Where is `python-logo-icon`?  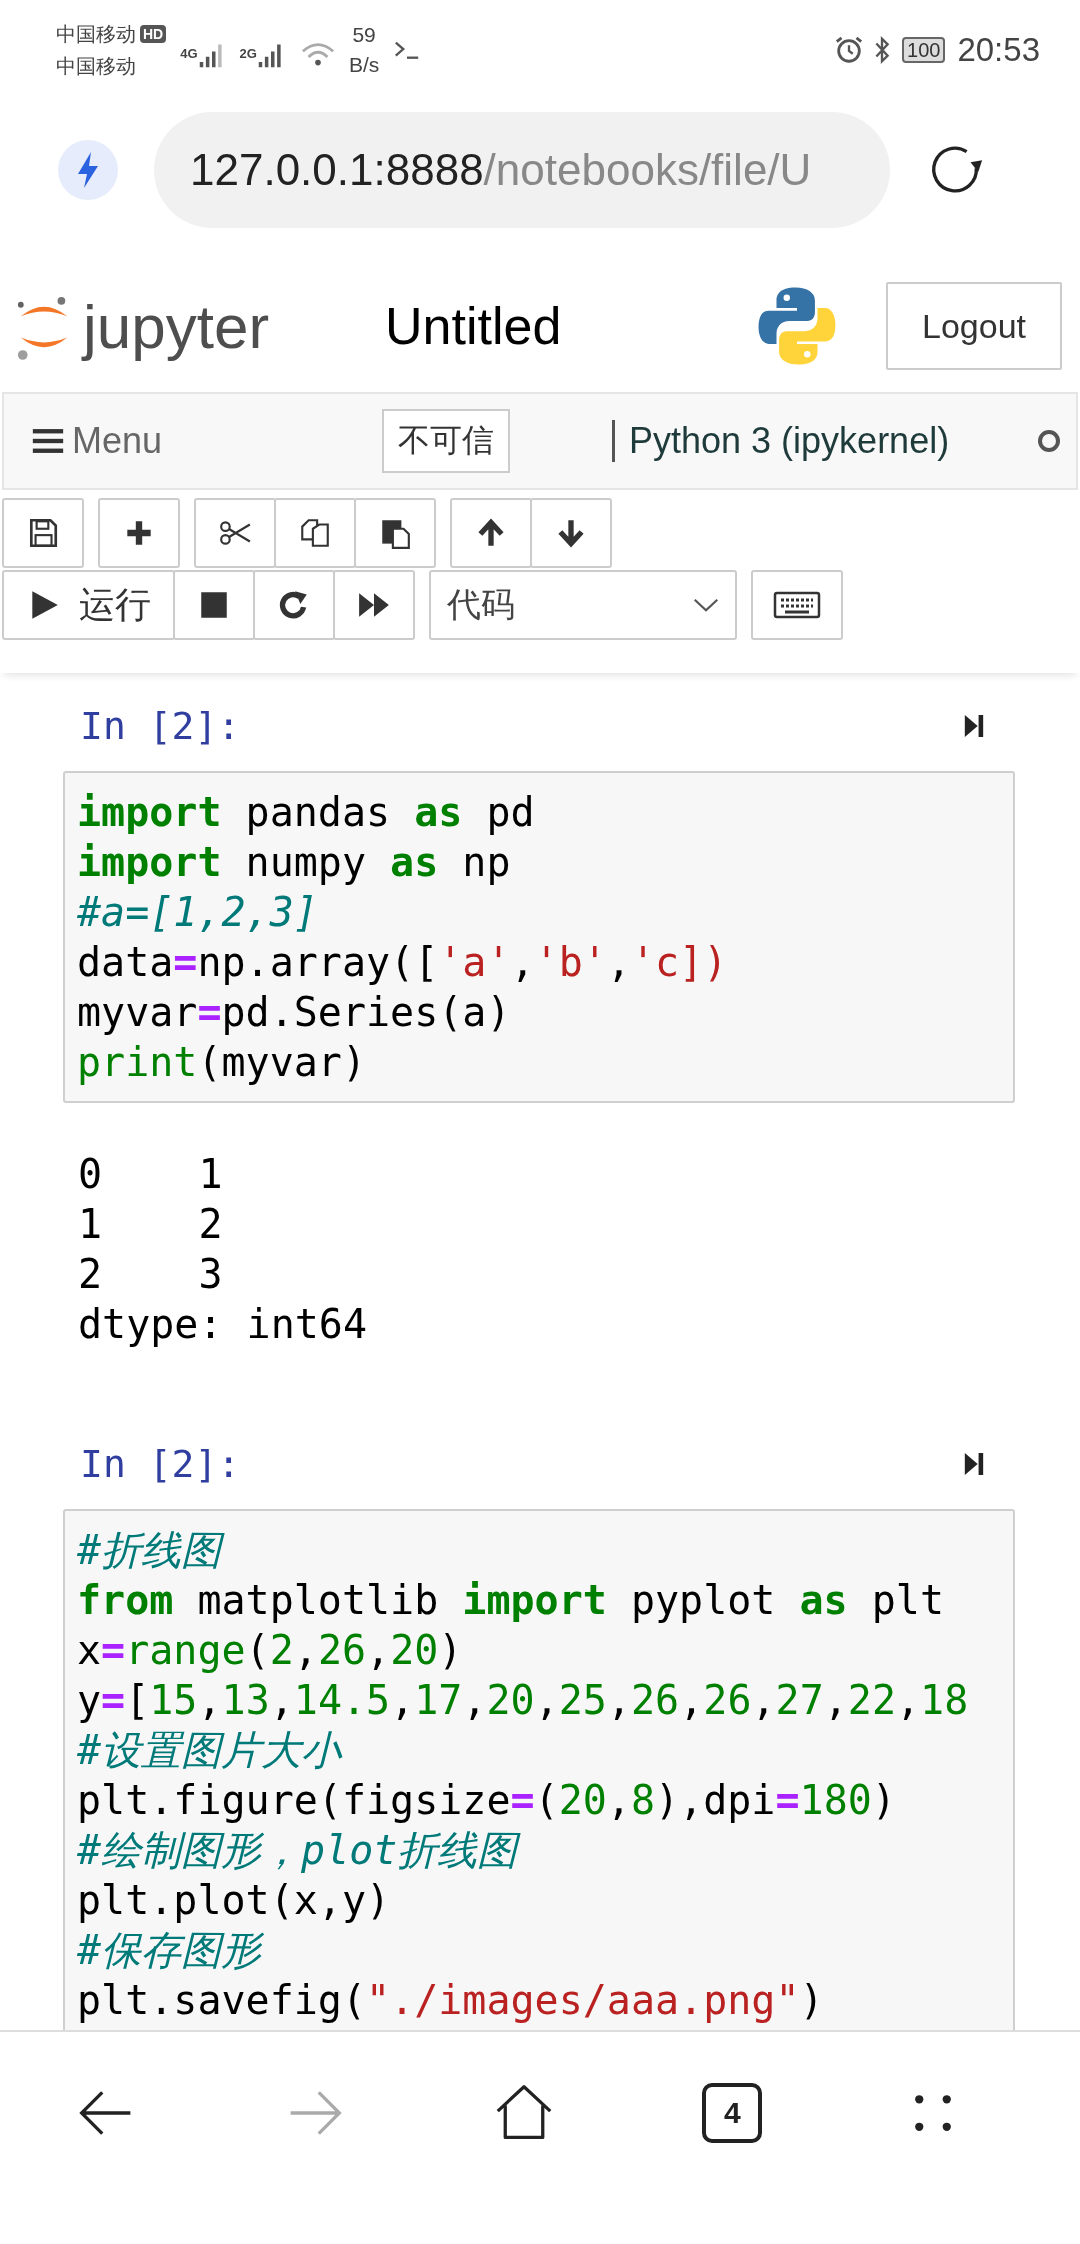
python-logo-icon is located at coordinates (797, 326).